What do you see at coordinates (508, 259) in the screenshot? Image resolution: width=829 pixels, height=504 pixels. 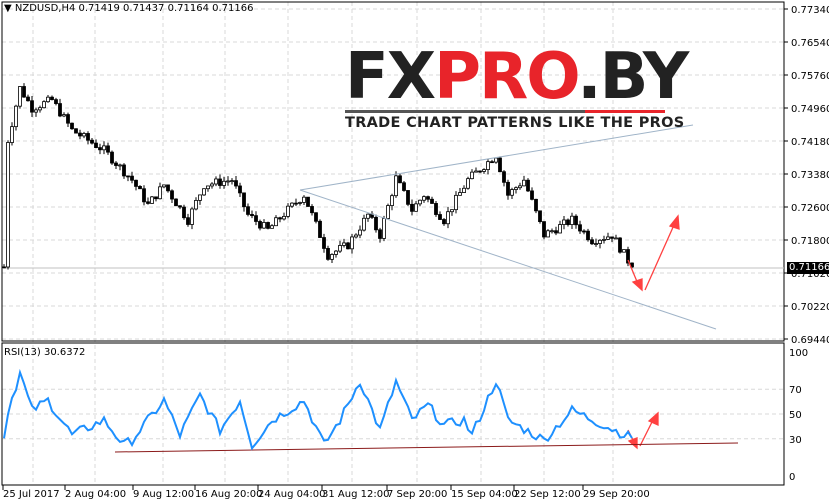 I see `lower-trendline` at bounding box center [508, 259].